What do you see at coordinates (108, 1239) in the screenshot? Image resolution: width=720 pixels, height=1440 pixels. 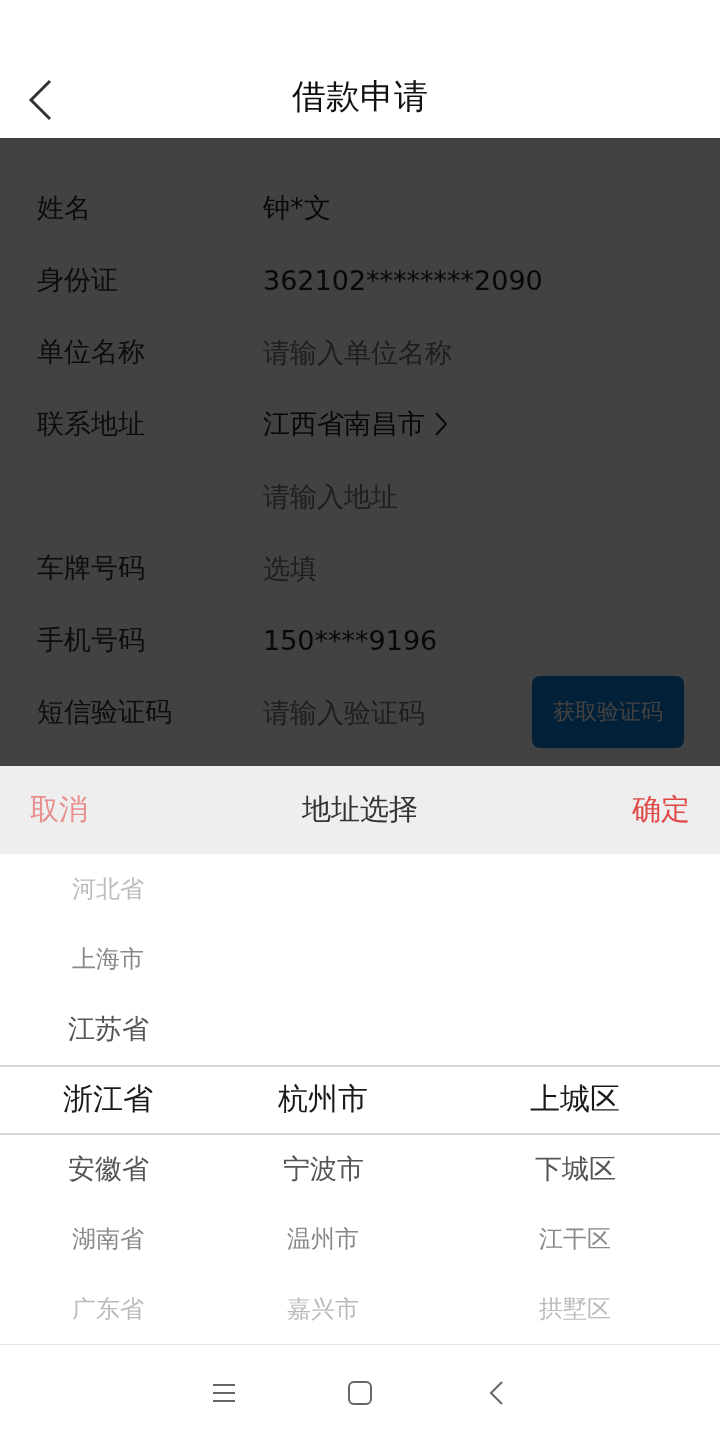 I see `picker-option: 湖南省` at bounding box center [108, 1239].